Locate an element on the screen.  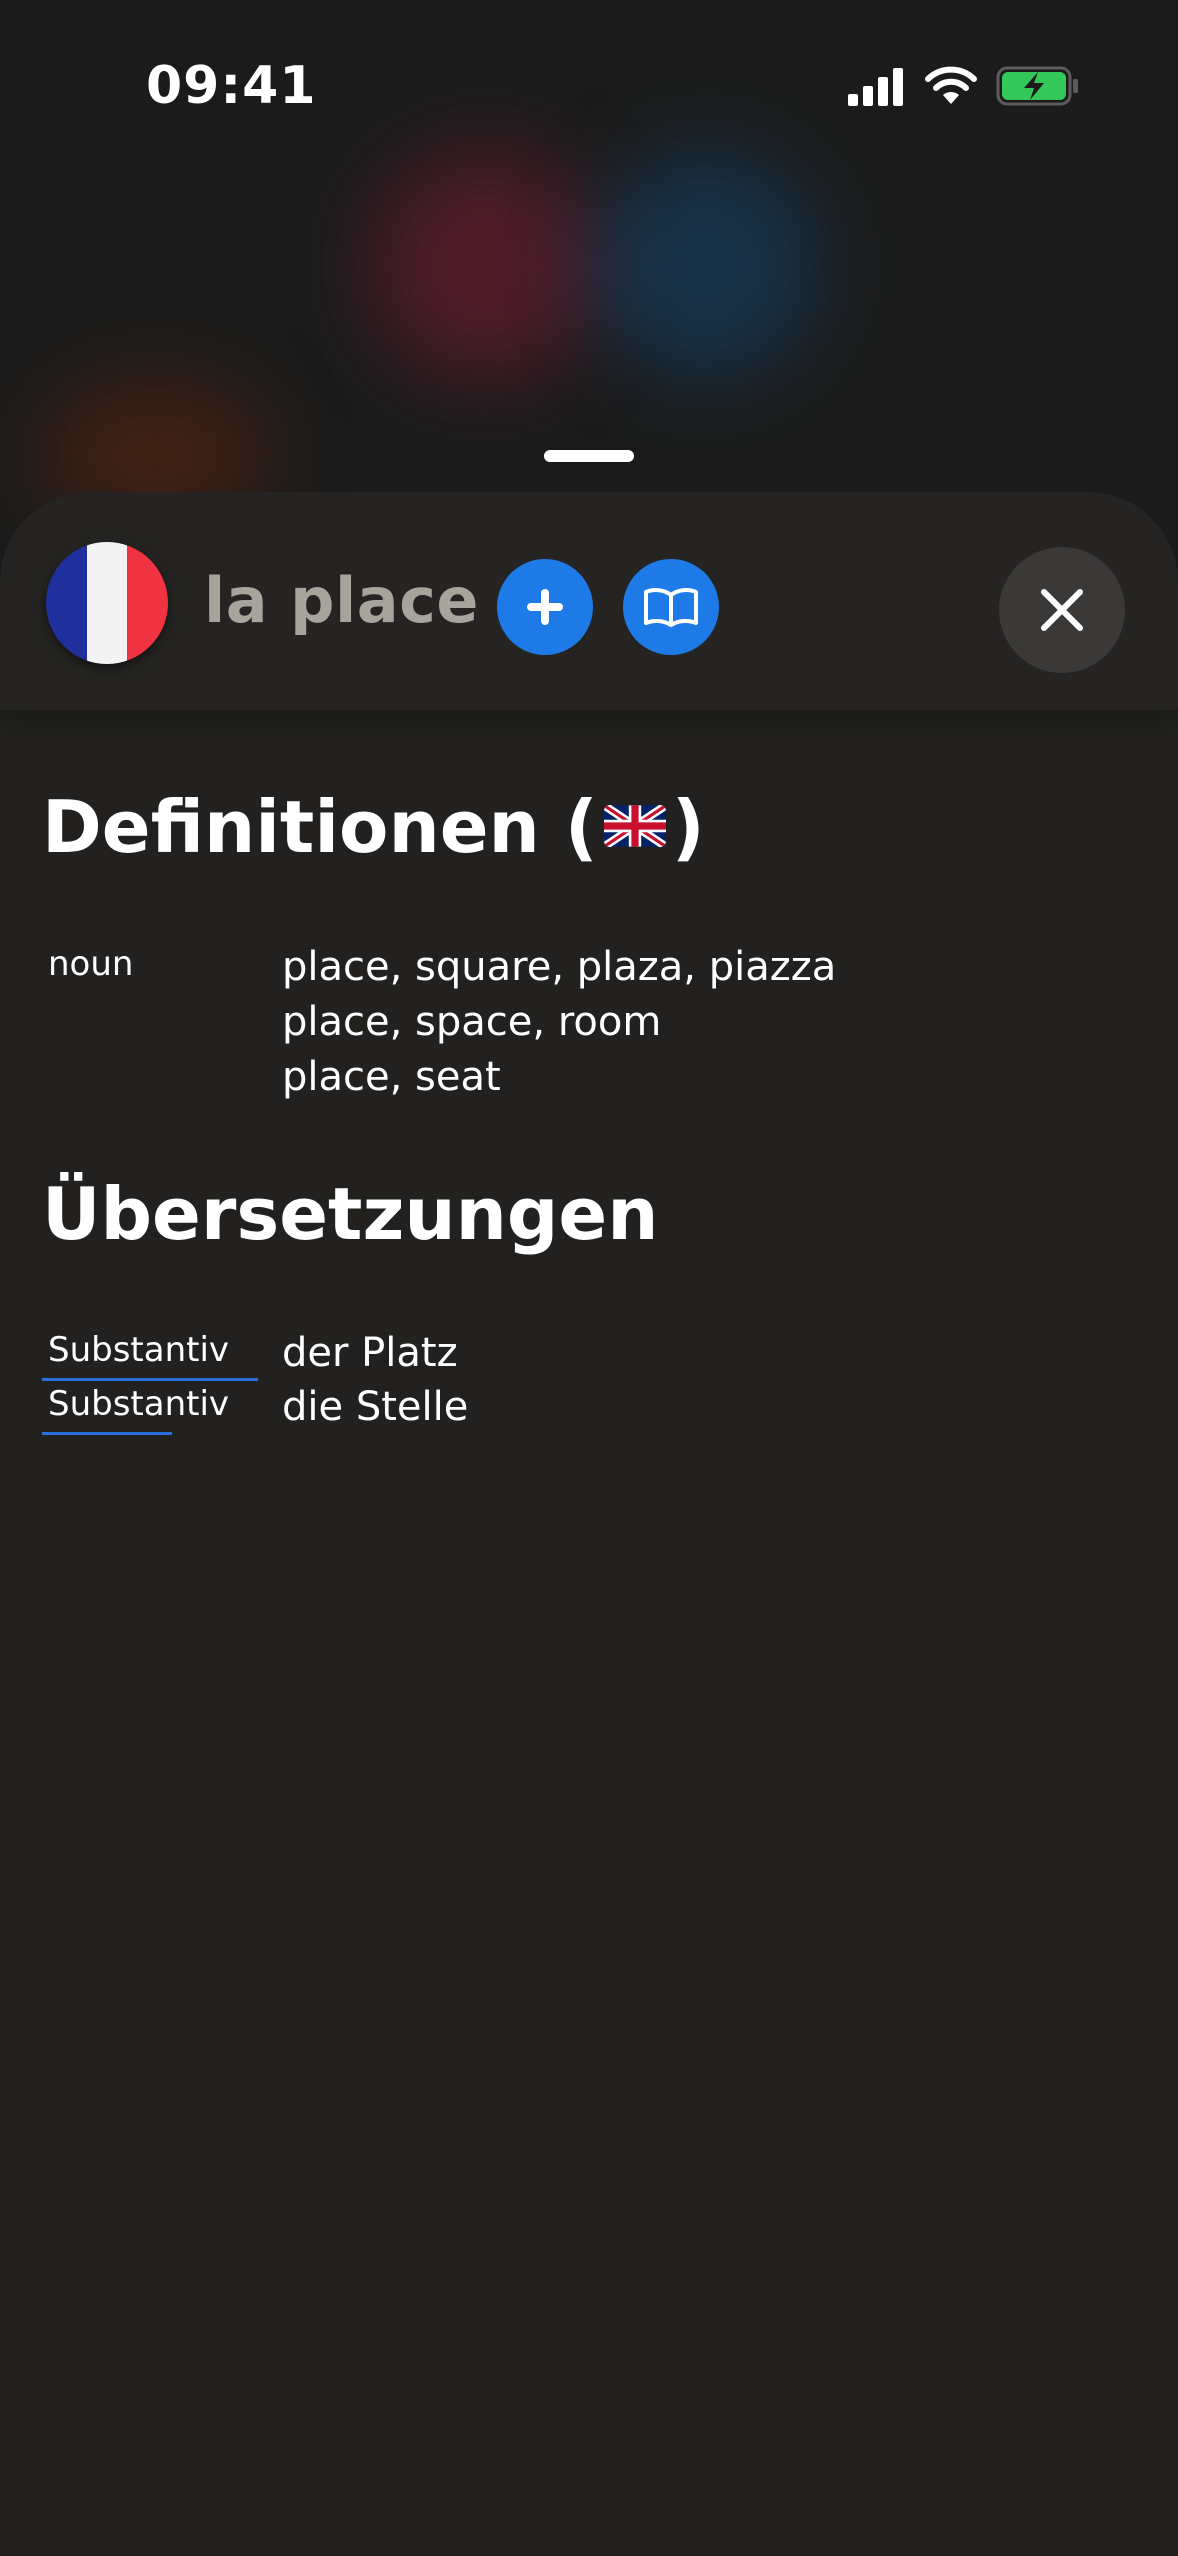
translation-row: Substantiv der Platz is located at coordinates (589, 1357).